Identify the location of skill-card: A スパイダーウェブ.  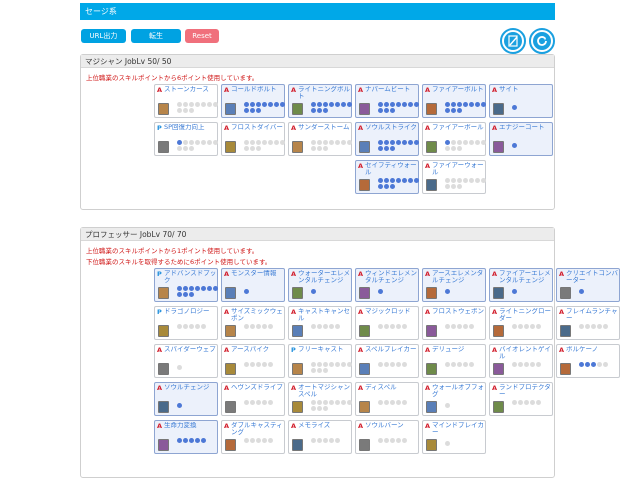
(186, 361).